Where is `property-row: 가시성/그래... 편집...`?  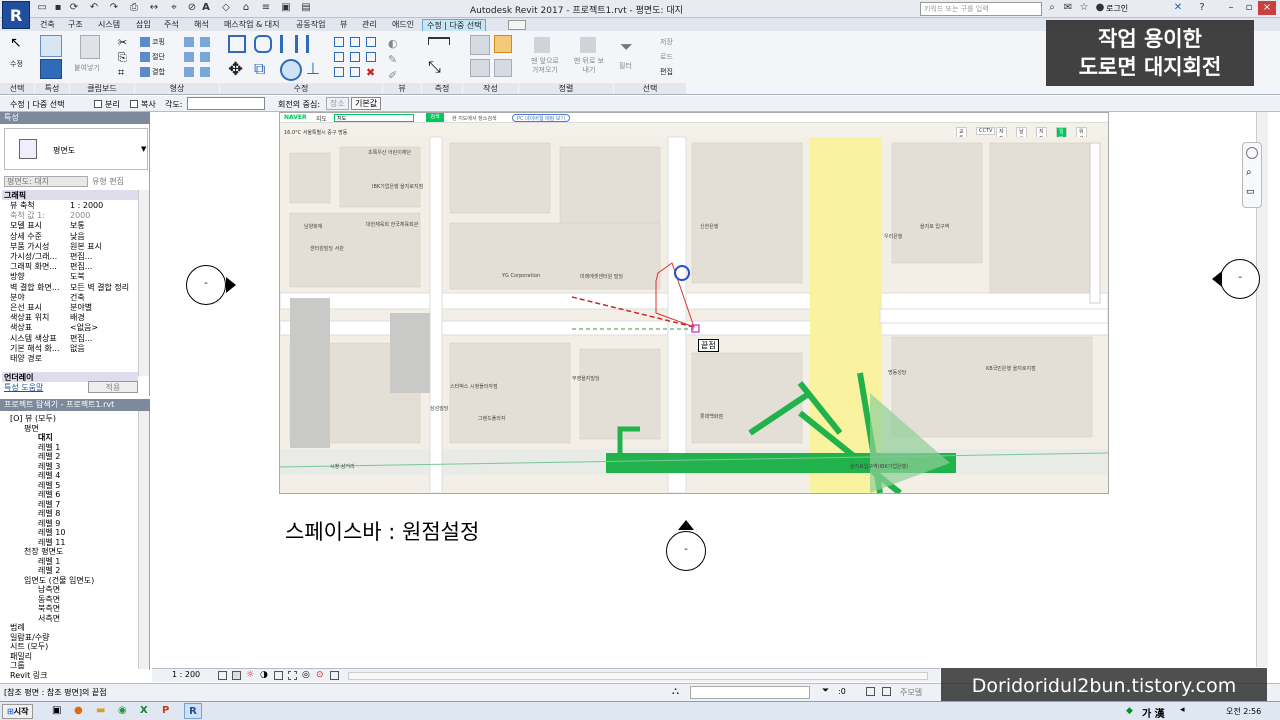 property-row: 가시성/그래... 편집... is located at coordinates (70, 257).